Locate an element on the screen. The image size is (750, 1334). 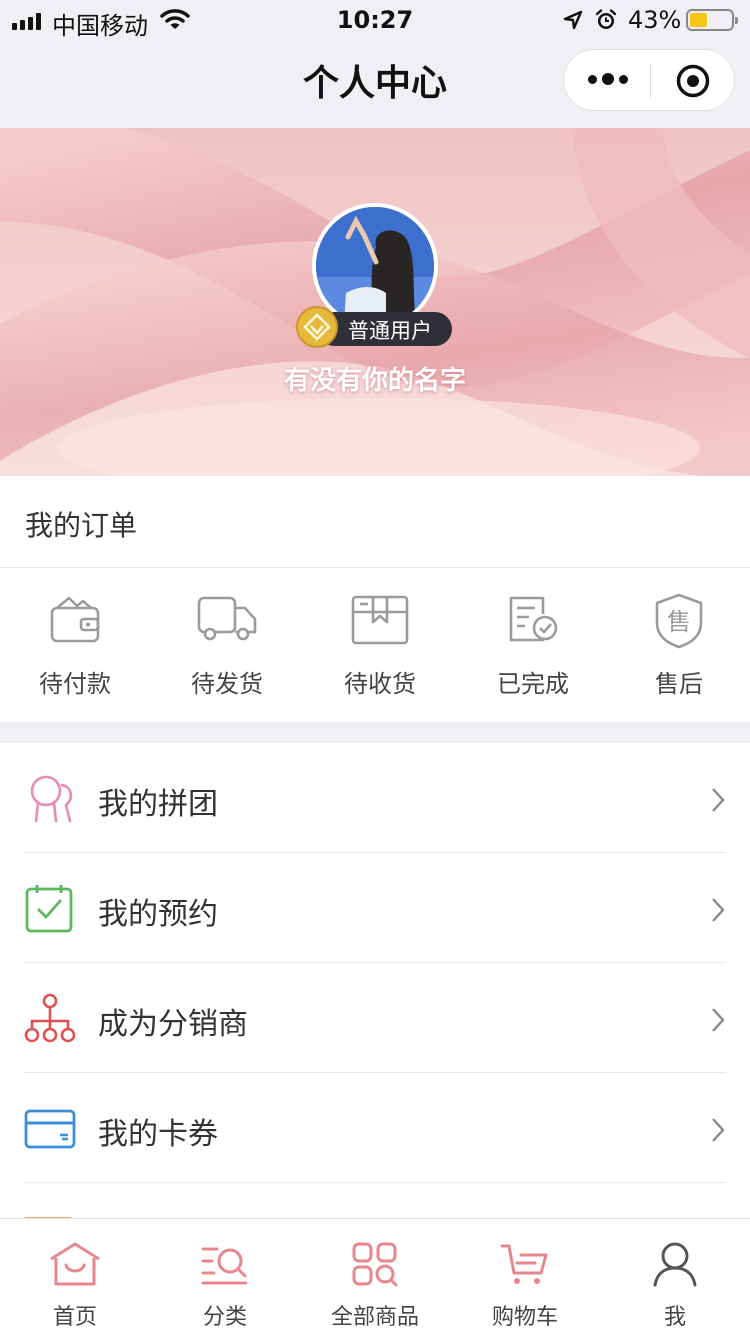
svg-text: 售 is located at coordinates (679, 622).